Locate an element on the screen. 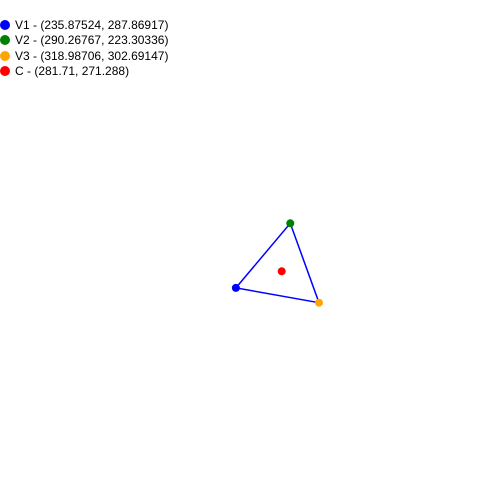 The width and height of the screenshot is (500, 500). triangle-canvas is located at coordinates (277, 263).